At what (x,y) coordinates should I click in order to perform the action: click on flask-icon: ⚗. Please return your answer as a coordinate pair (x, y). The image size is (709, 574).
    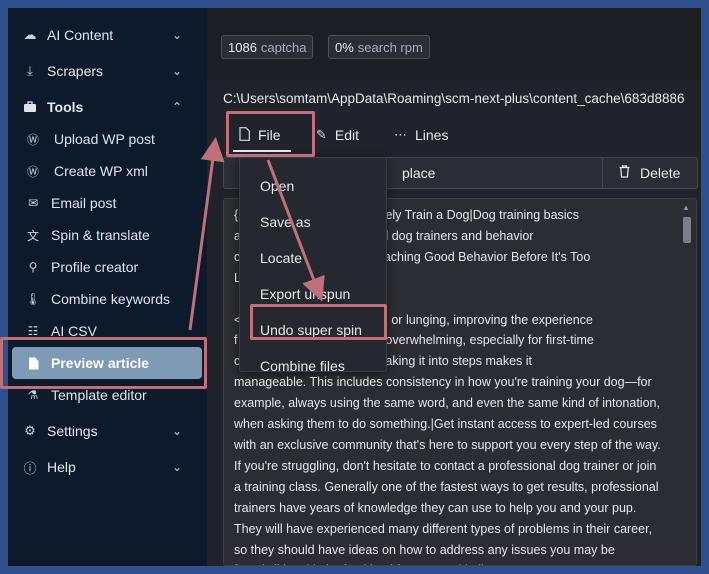
    Looking at the image, I should click on (33, 395).